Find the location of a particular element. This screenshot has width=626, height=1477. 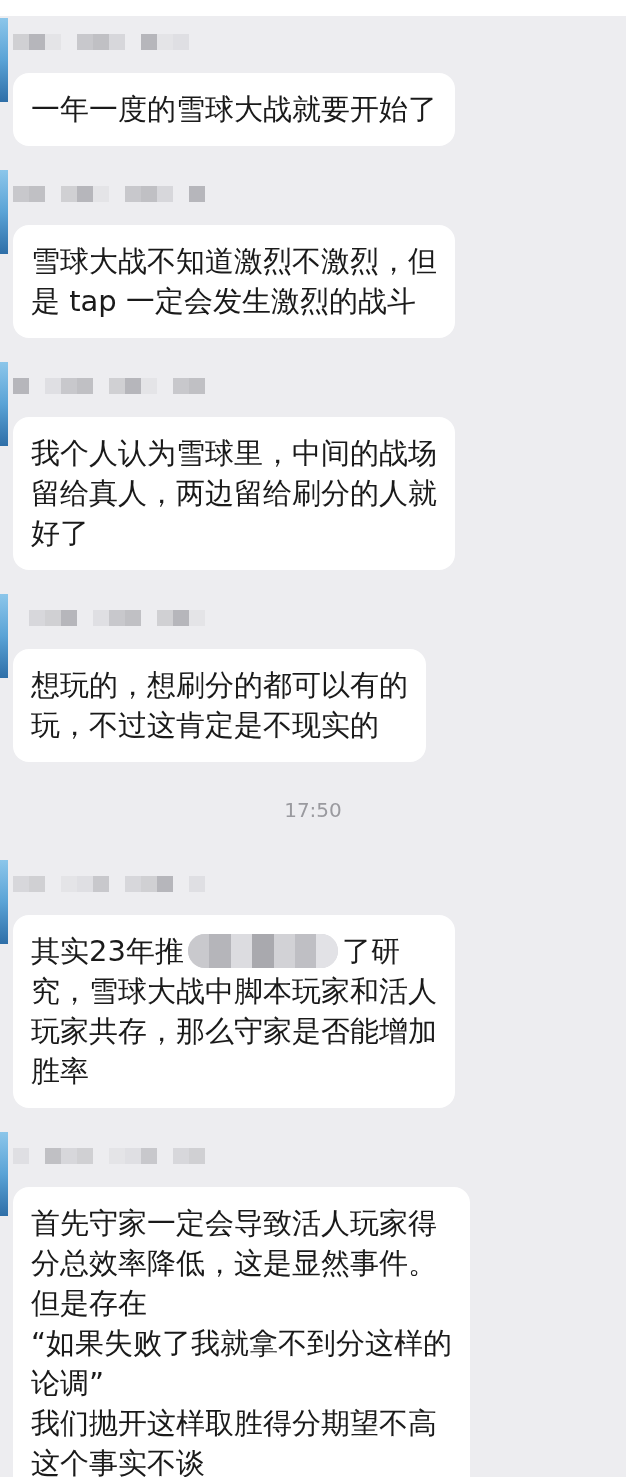

message-bubble: 想玩的，想刷分的都可以有的 玩，不过这肯定是不现实的 is located at coordinates (219, 705).